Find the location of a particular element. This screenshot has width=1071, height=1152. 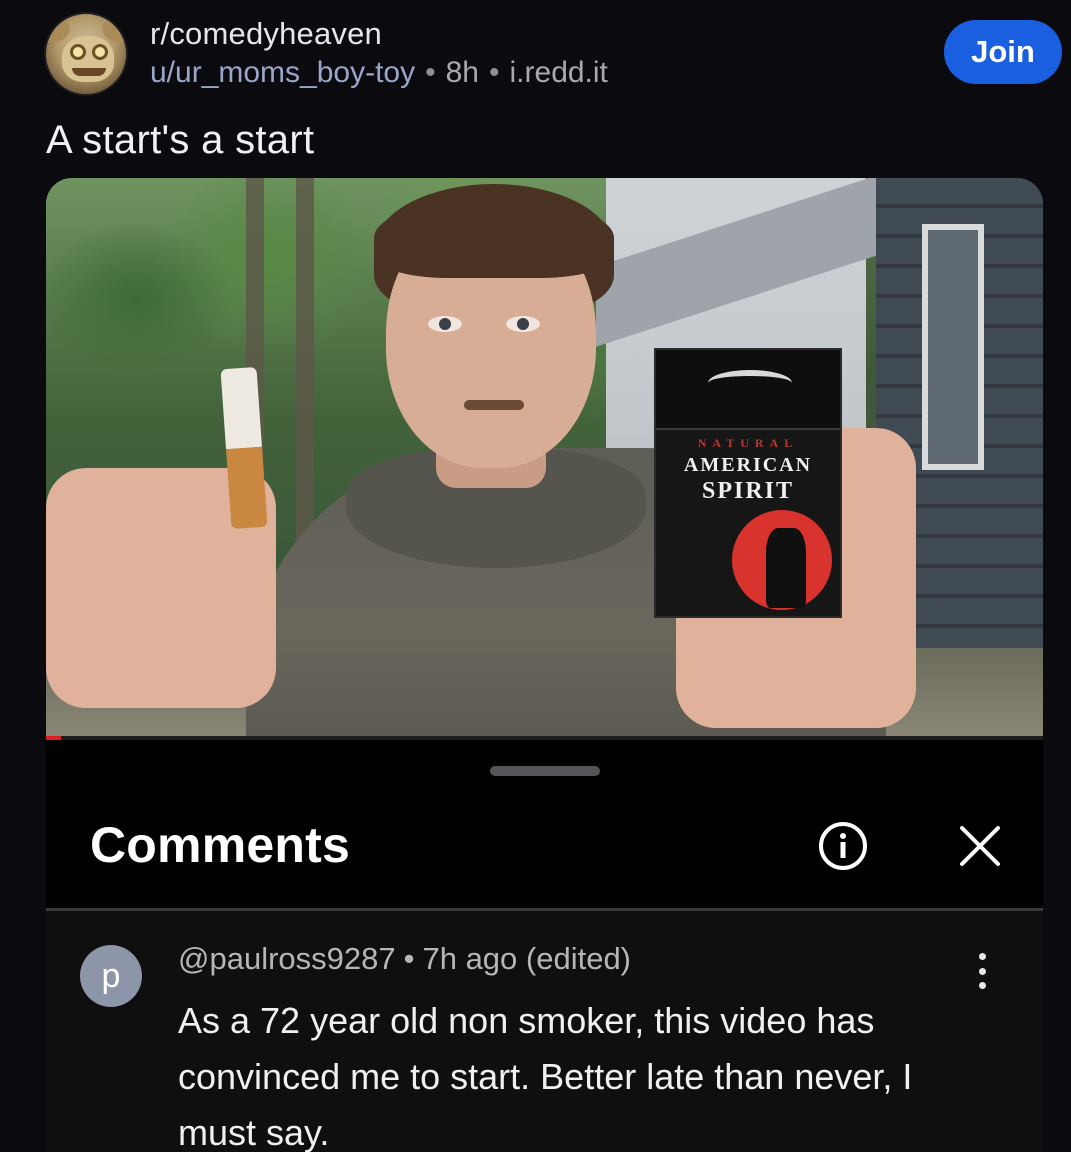

post-title: A start's a start is located at coordinates (180, 140).